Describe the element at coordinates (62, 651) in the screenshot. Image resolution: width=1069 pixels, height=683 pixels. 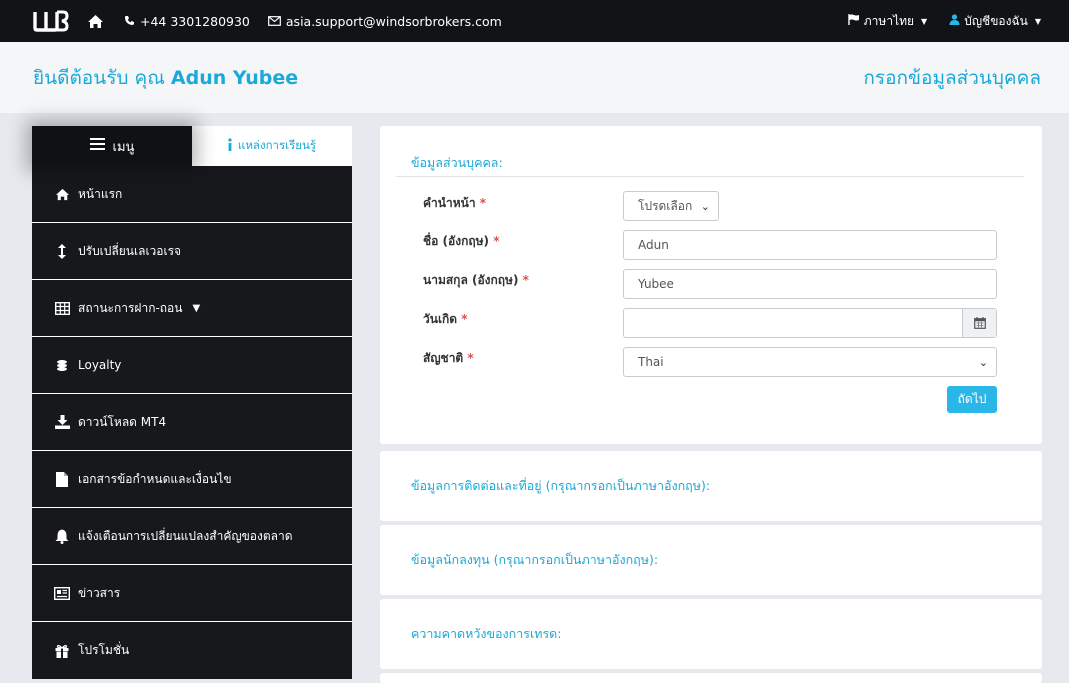
I see `gift-icon` at that location.